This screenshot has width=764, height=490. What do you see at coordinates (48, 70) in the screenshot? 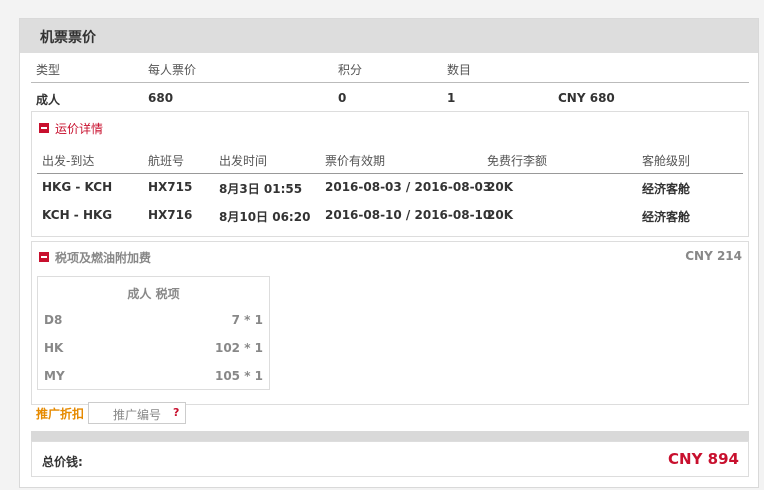
I see `col-type: 类型` at bounding box center [48, 70].